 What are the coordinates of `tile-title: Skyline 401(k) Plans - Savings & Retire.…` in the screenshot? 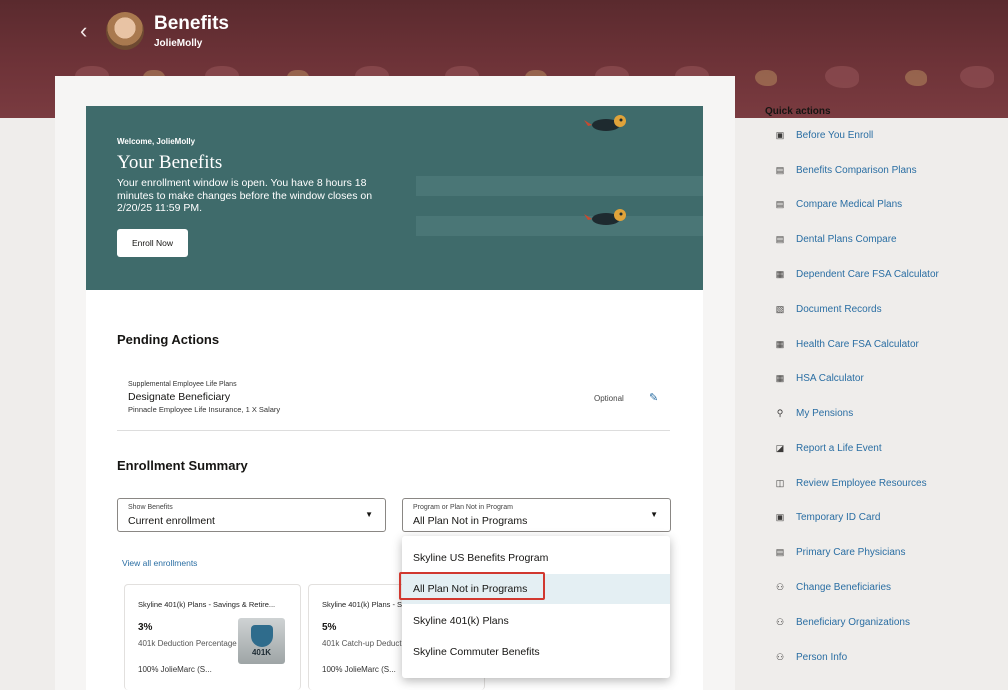 It's located at (207, 604).